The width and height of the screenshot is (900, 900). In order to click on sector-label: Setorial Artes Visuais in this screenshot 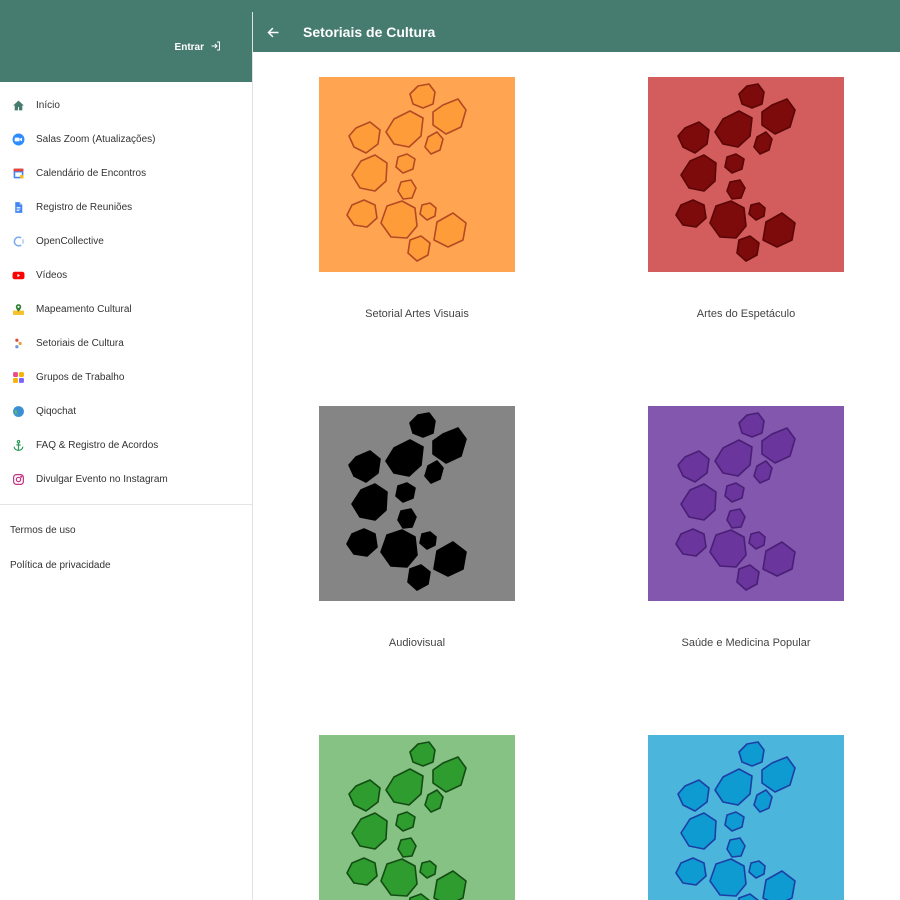, I will do `click(417, 314)`.